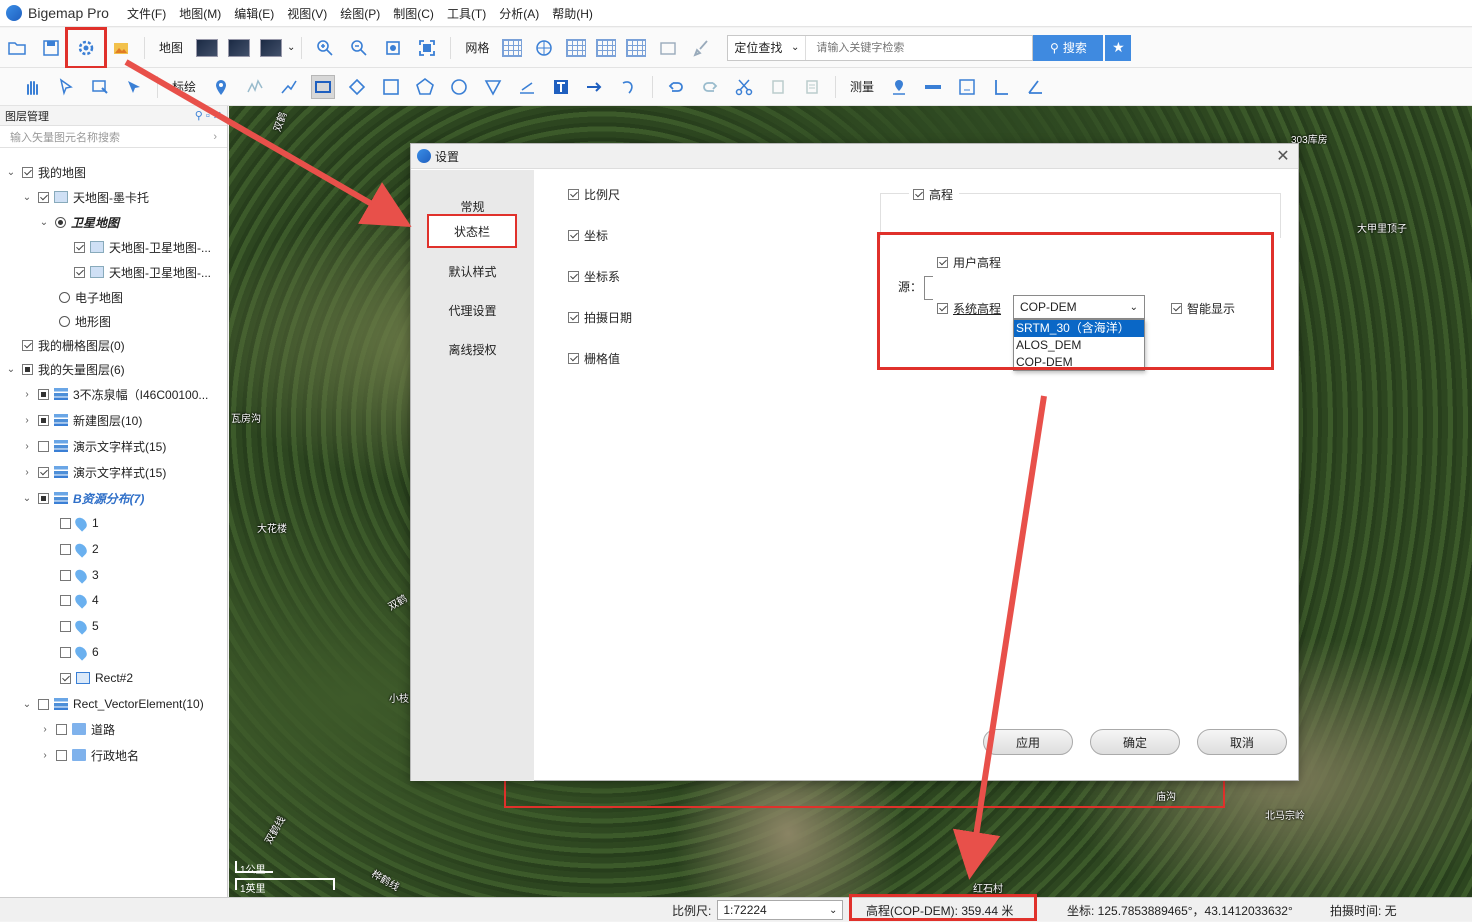  I want to click on cancel-button: 取消, so click(1242, 742).